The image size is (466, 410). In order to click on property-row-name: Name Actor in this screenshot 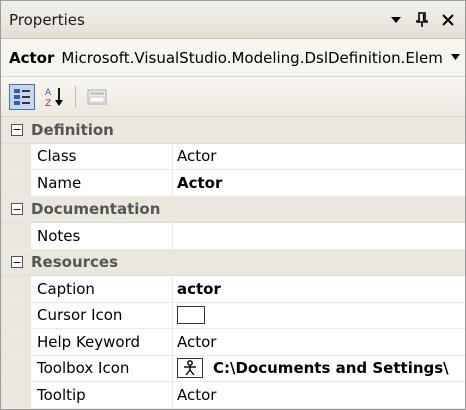, I will do `click(233, 183)`.